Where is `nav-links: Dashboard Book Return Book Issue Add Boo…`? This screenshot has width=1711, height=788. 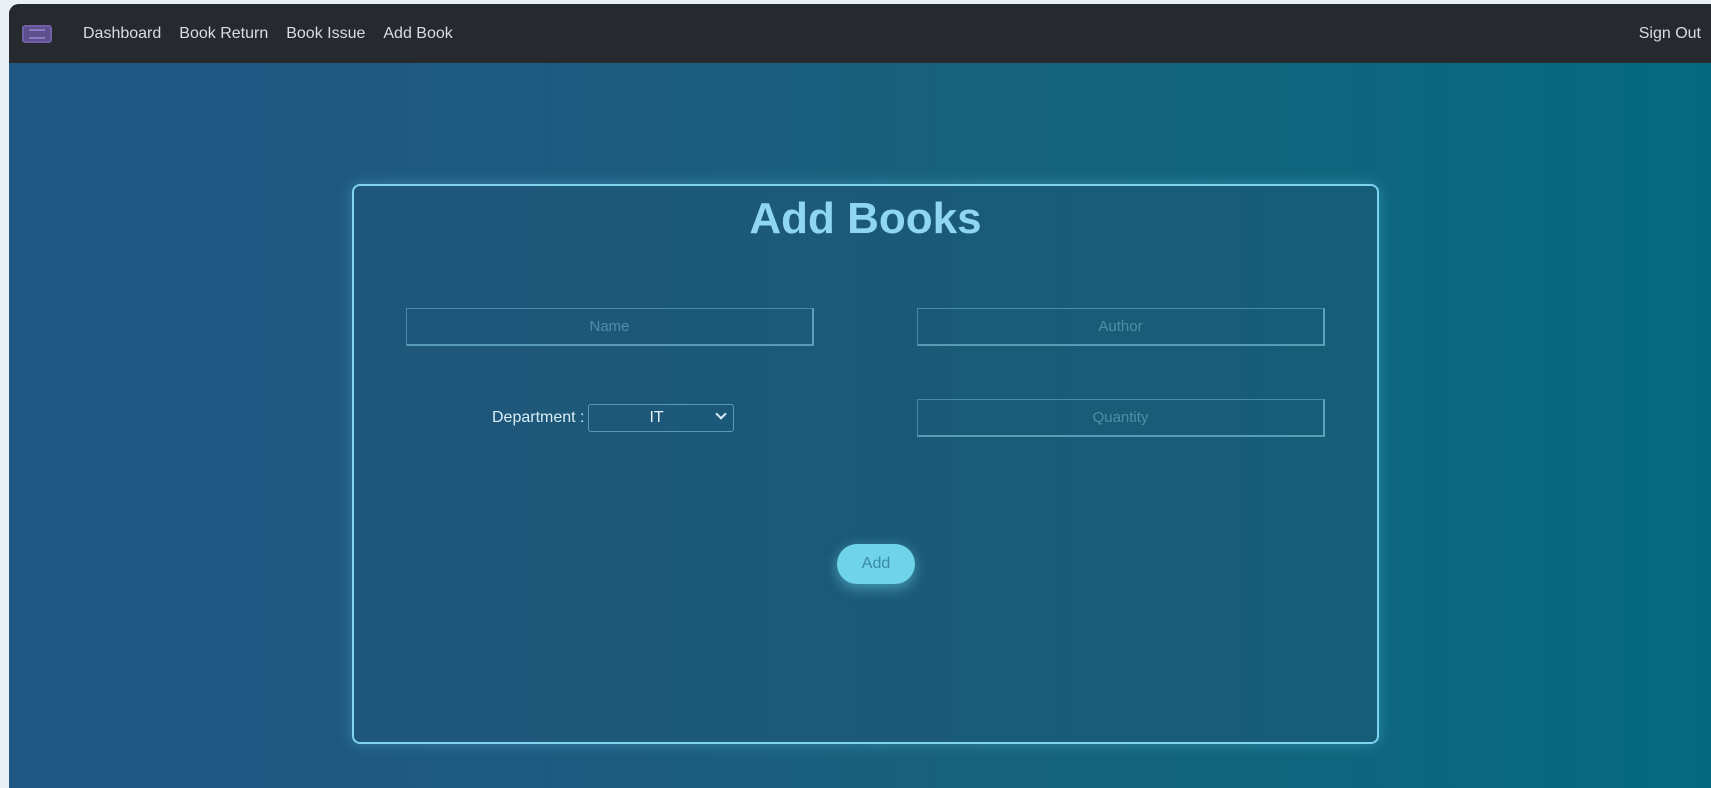 nav-links: Dashboard Book Return Book Issue Add Boo… is located at coordinates (268, 33).